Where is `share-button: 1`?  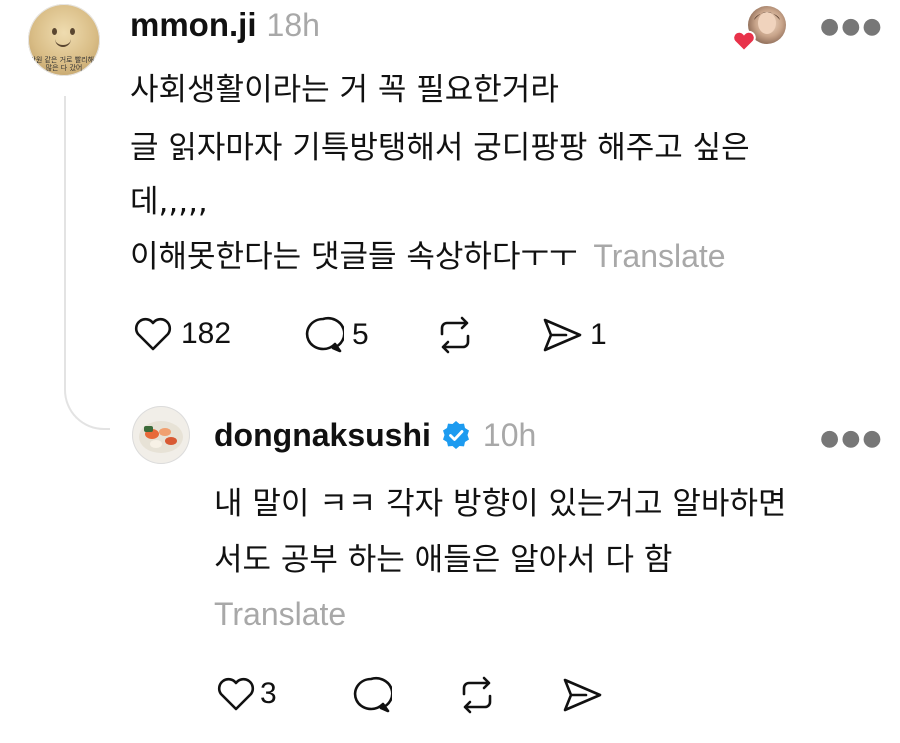 share-button: 1 is located at coordinates (573, 335).